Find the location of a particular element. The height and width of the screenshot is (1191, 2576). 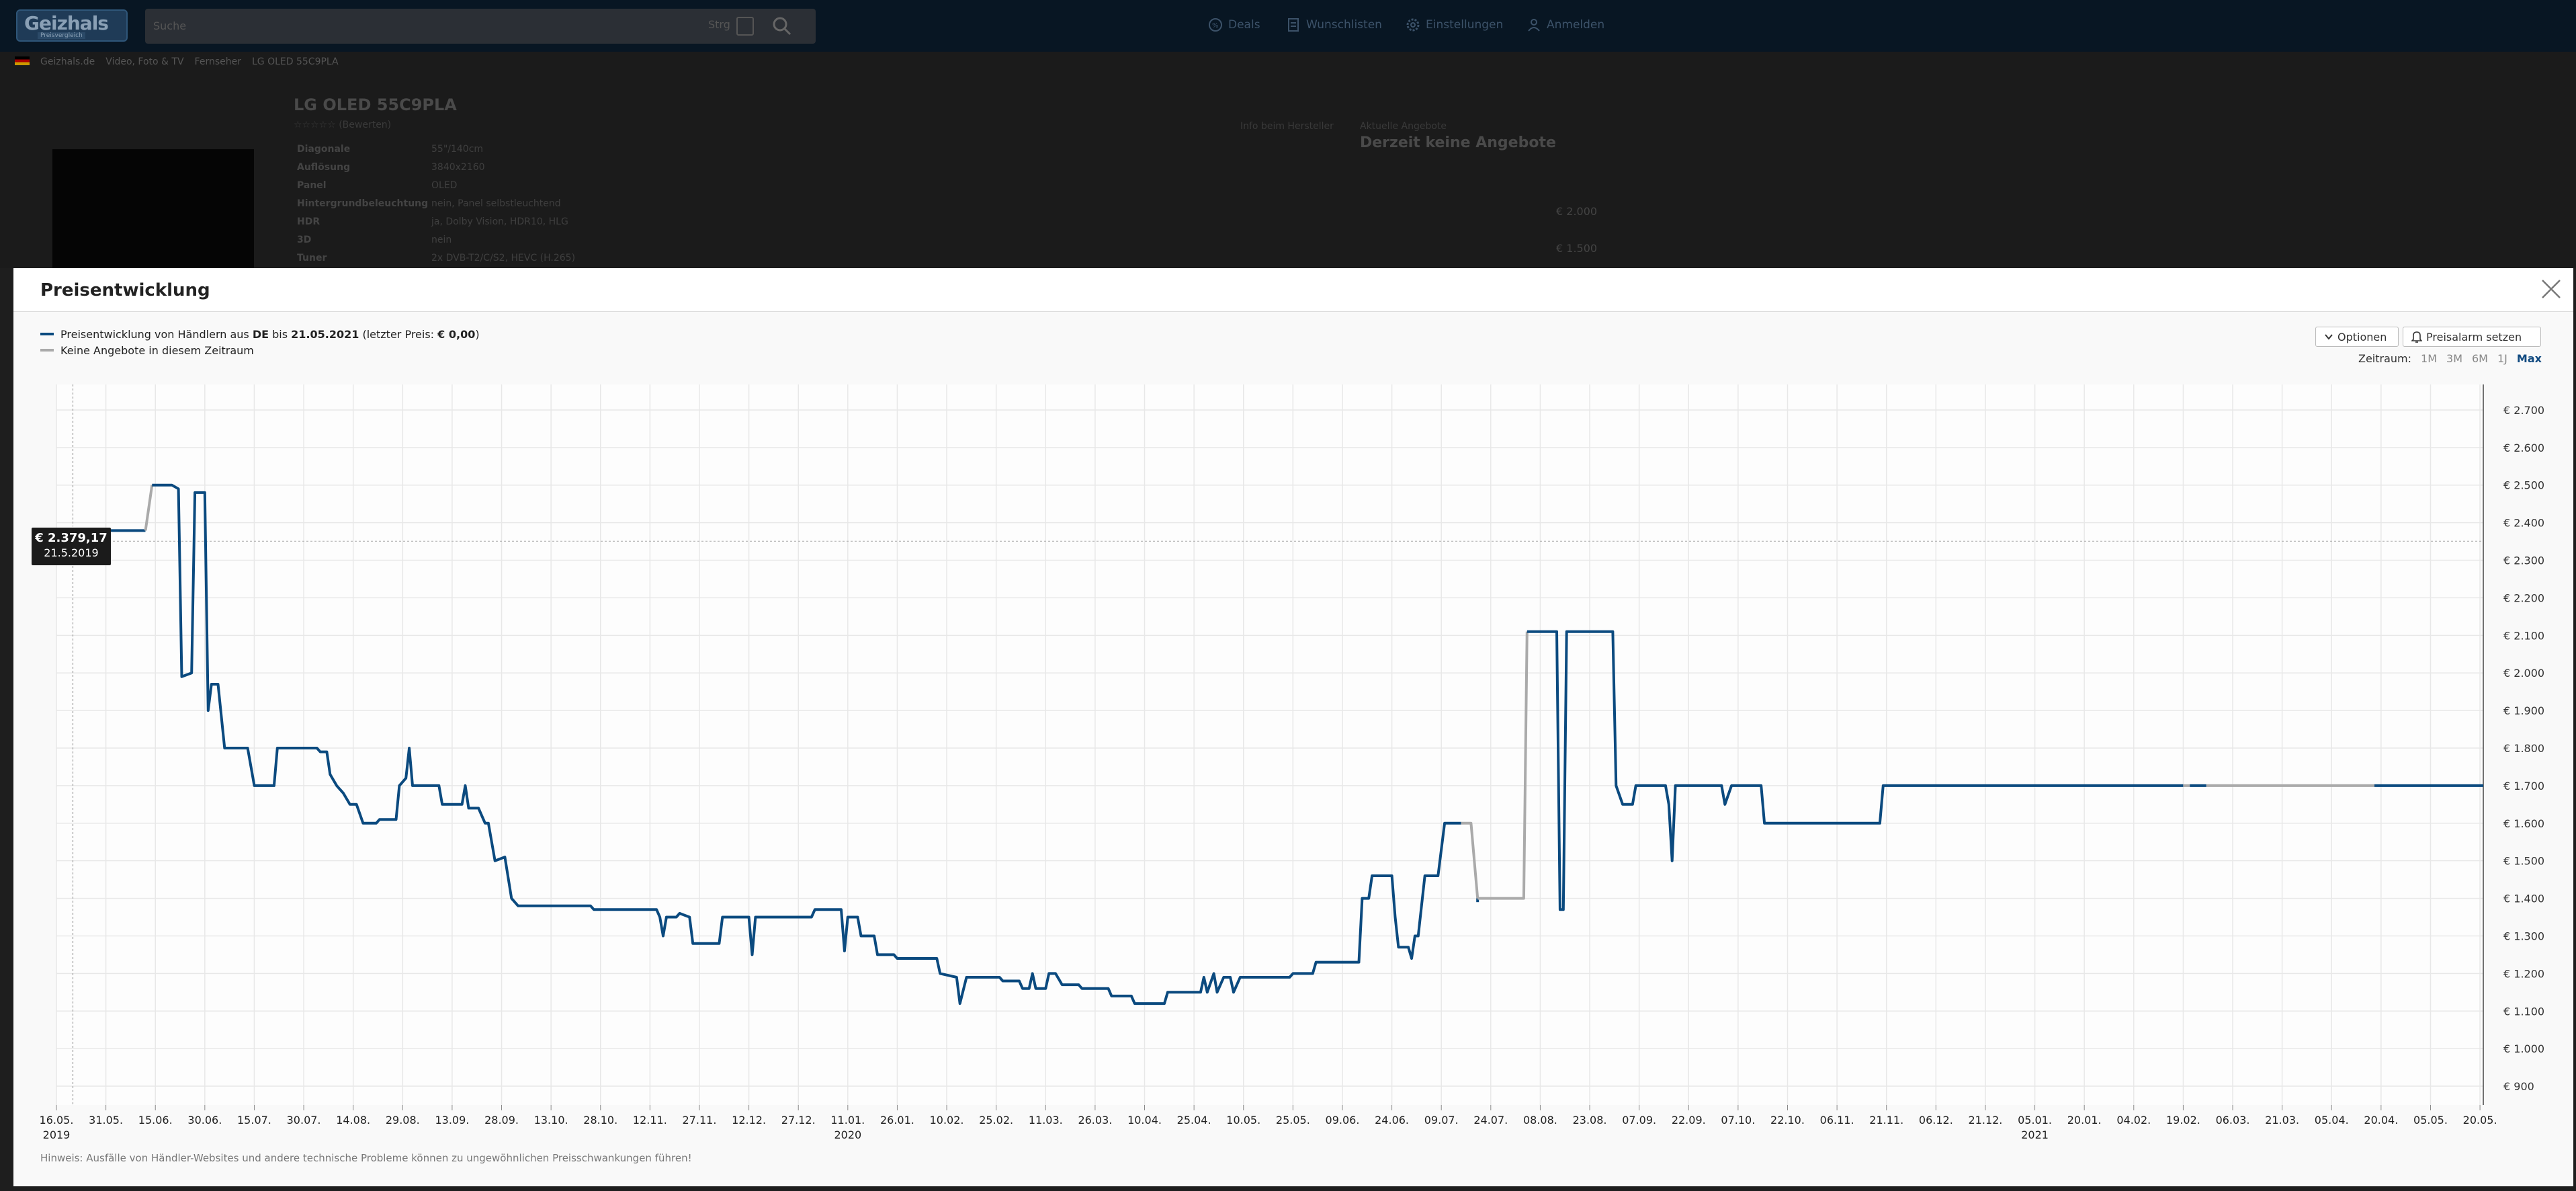

y-tick-label: € 1.700 is located at coordinates (2523, 786).